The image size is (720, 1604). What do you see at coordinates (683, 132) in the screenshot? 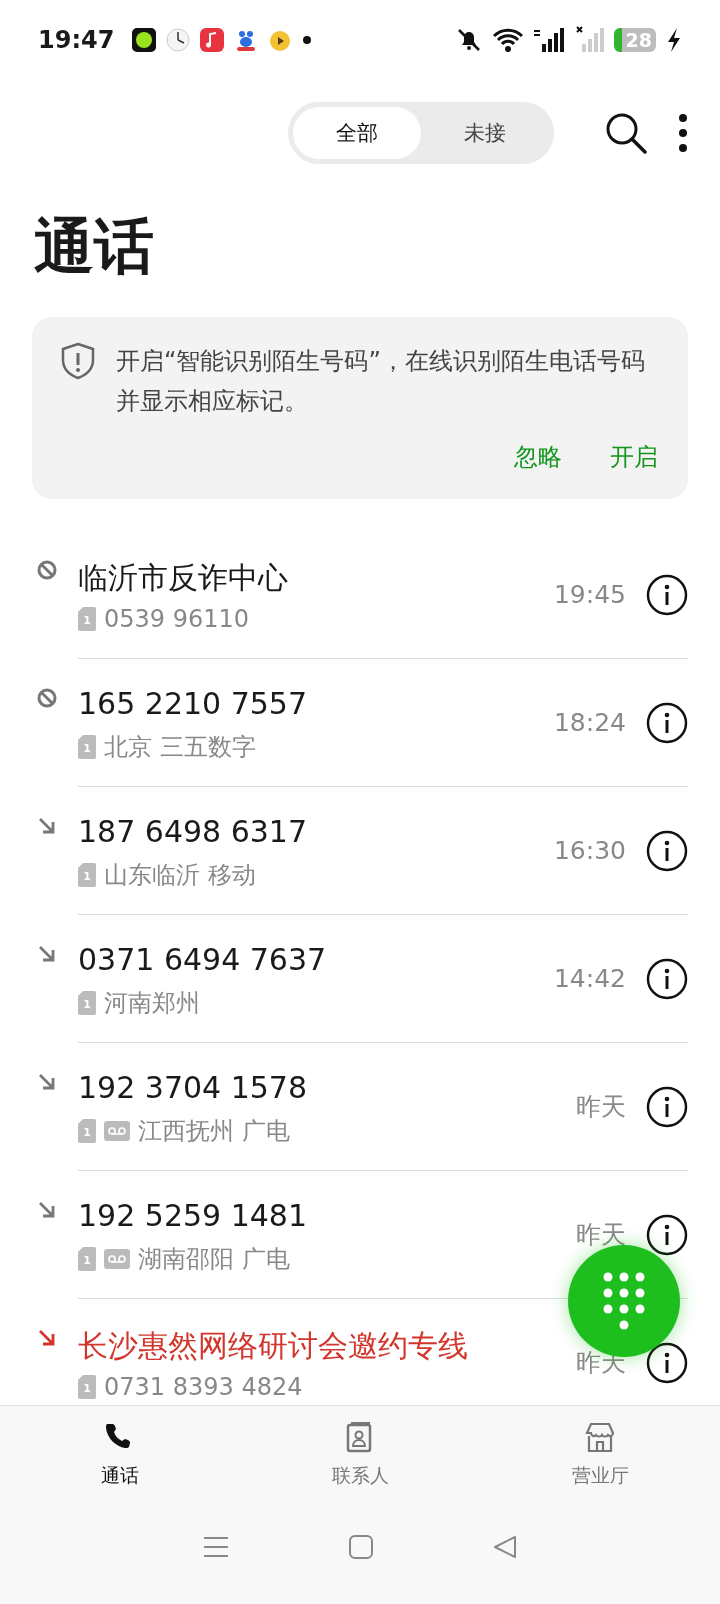
I see `more-icon` at bounding box center [683, 132].